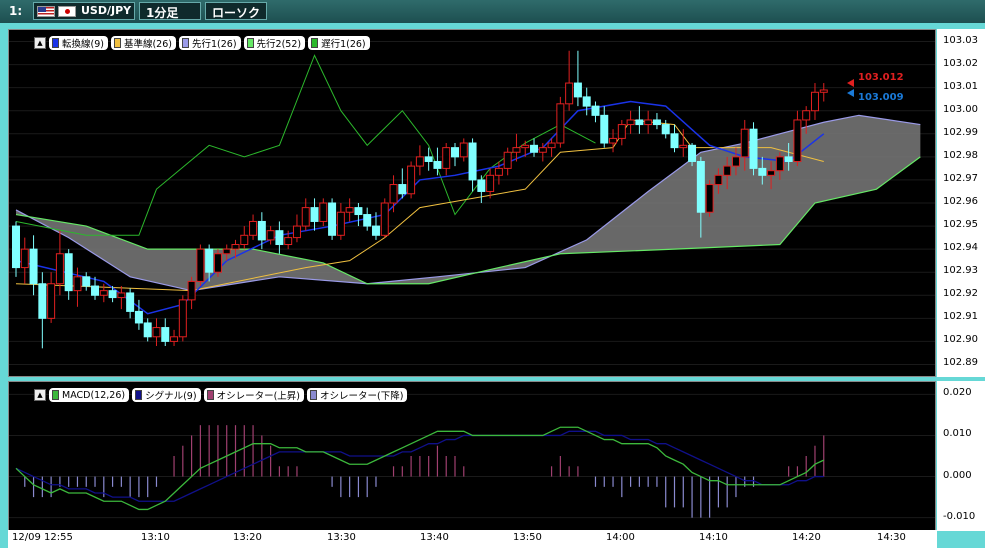  What do you see at coordinates (247, 537) in the screenshot?
I see `time-axis-label: 13:20` at bounding box center [247, 537].